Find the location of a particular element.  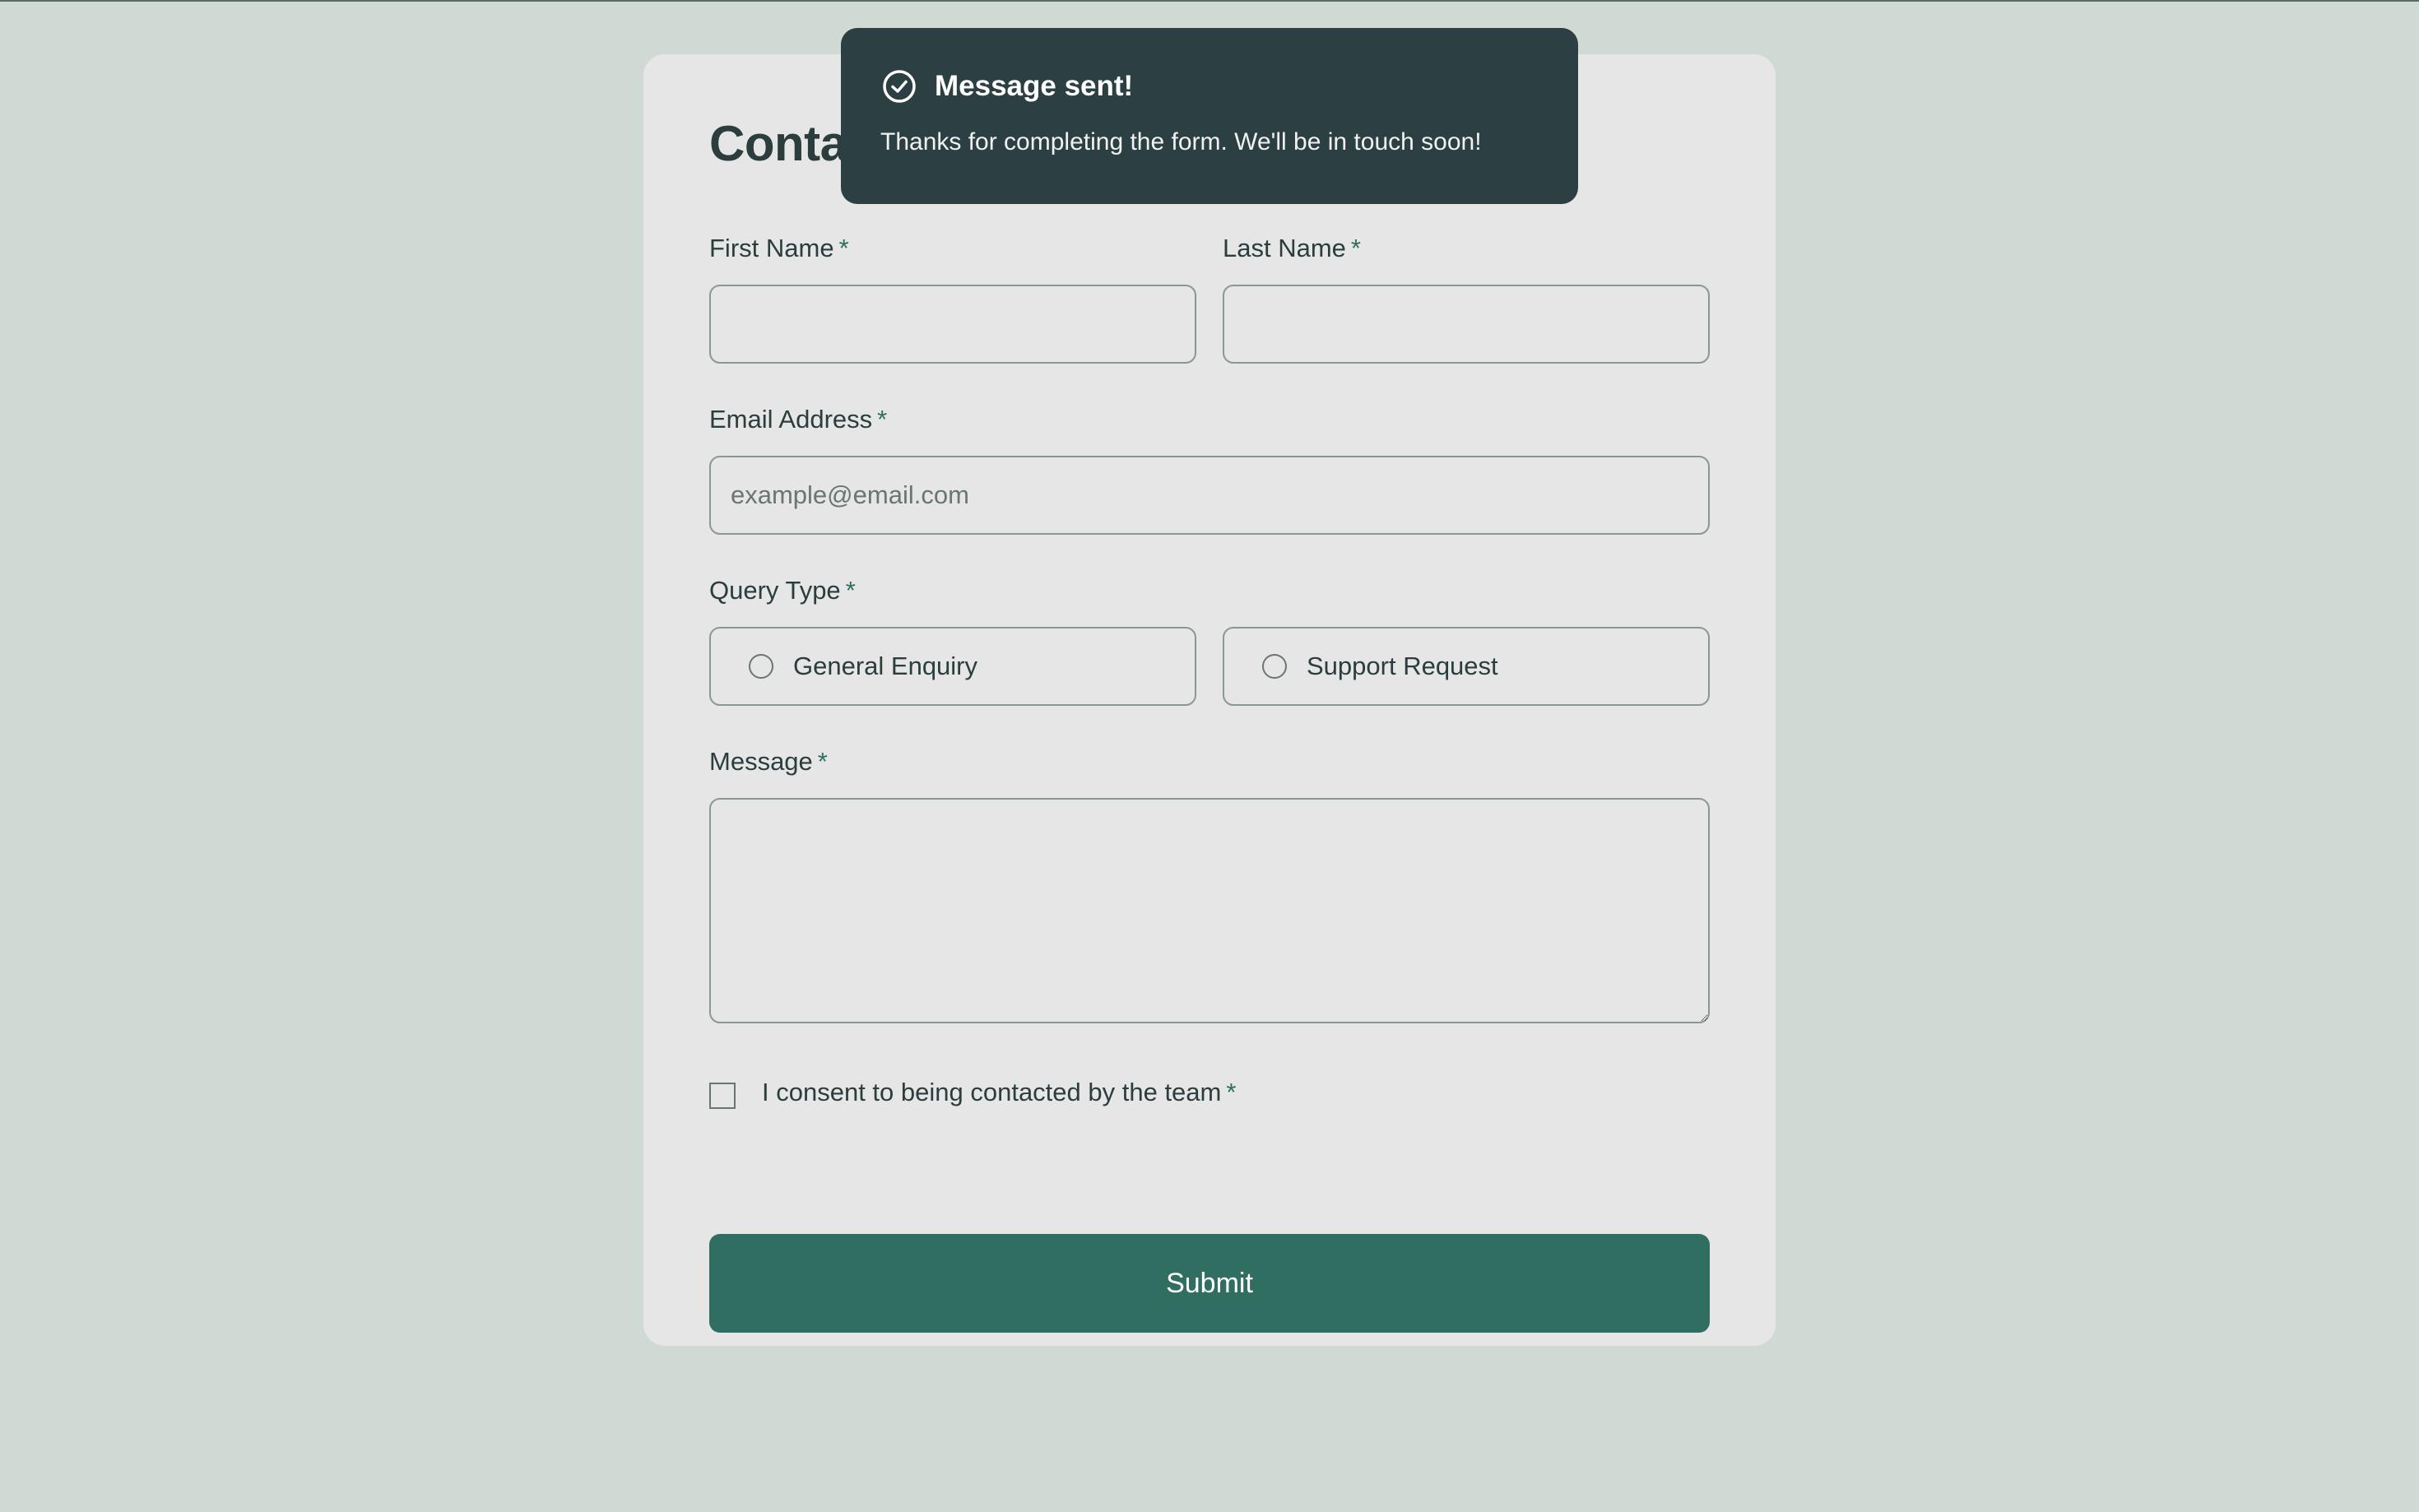

last-name-label-text: Last Name is located at coordinates (1284, 248).